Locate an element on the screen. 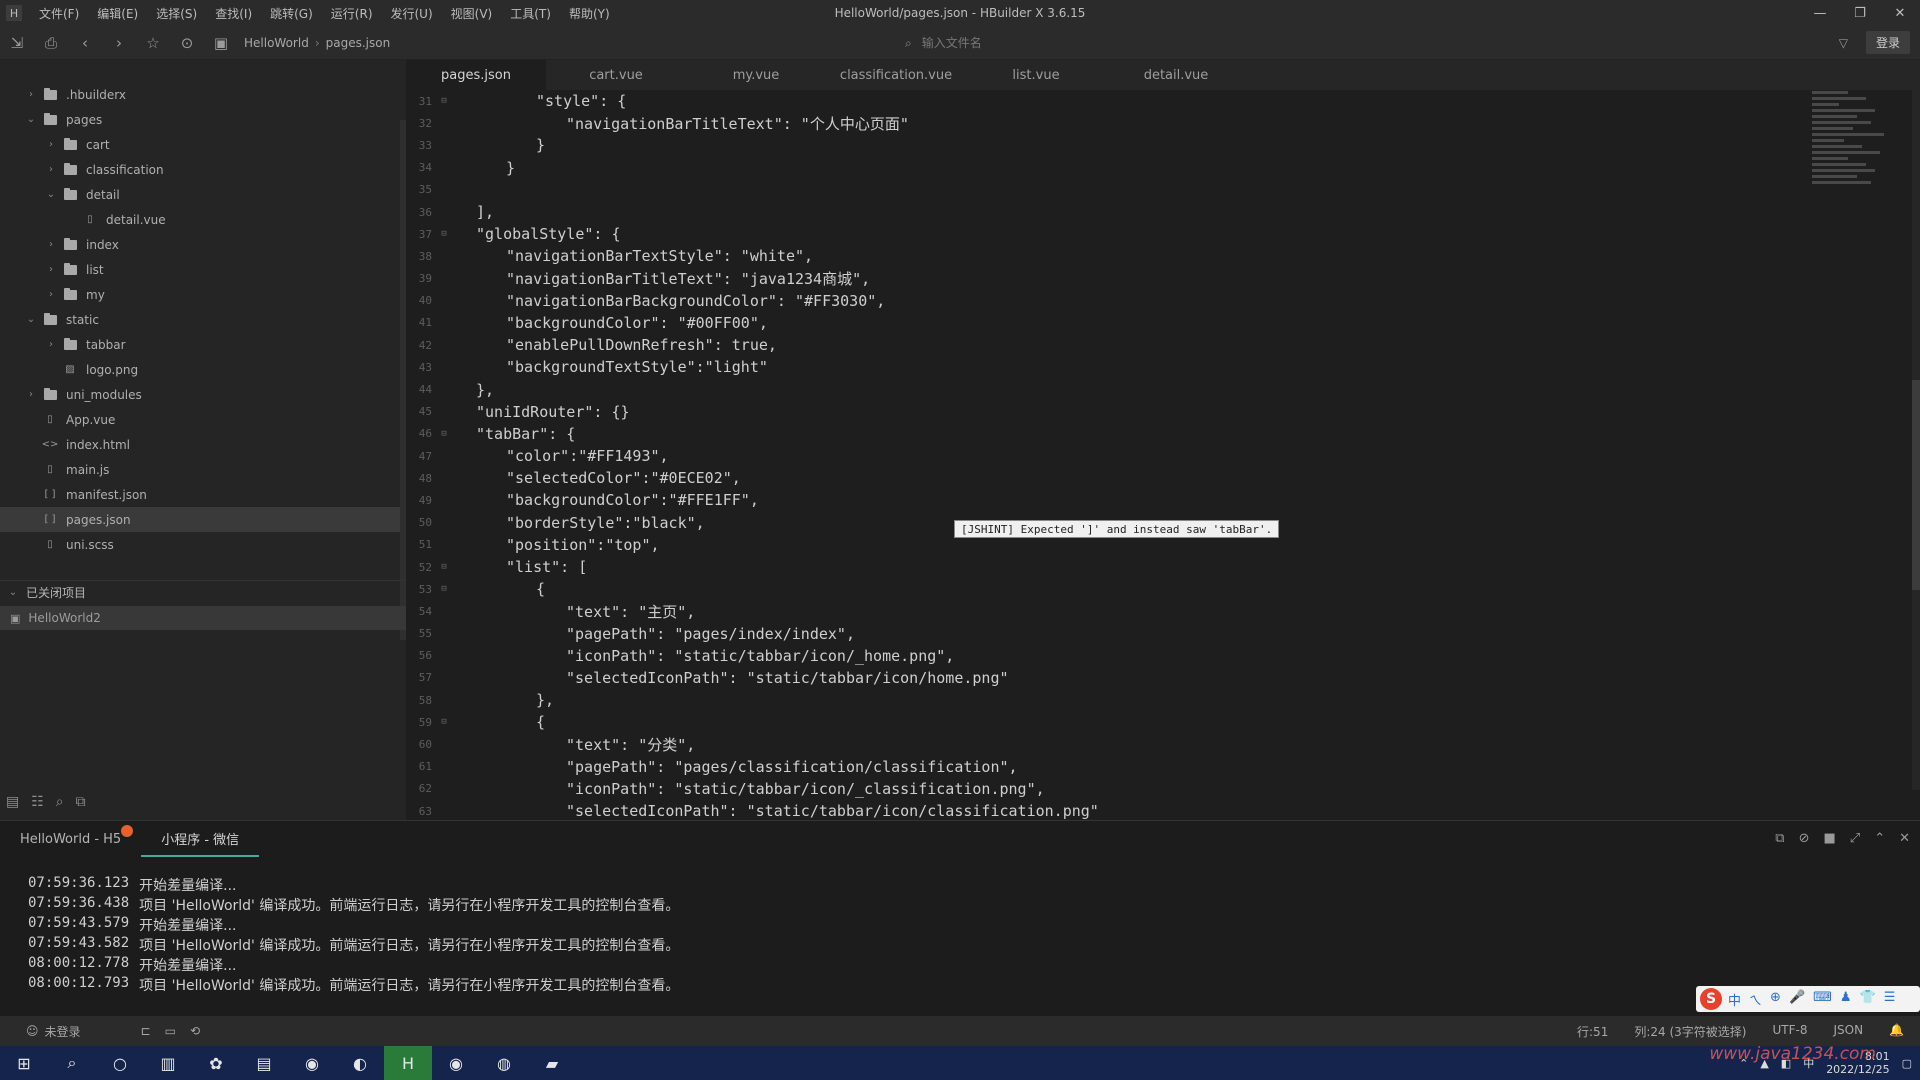 Image resolution: width=1920 pixels, height=1080 pixels. ime-button: ⌨ is located at coordinates (1822, 999).